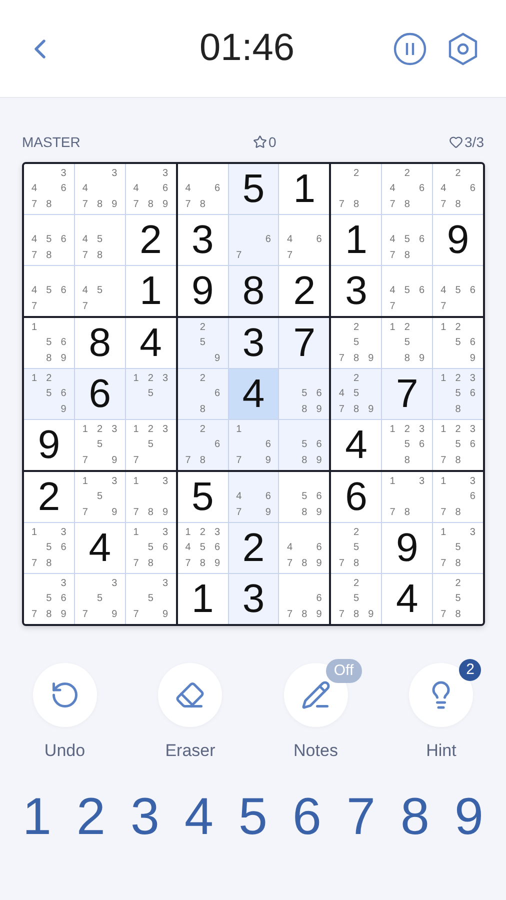 The width and height of the screenshot is (506, 900). I want to click on number-key: 2, so click(91, 817).